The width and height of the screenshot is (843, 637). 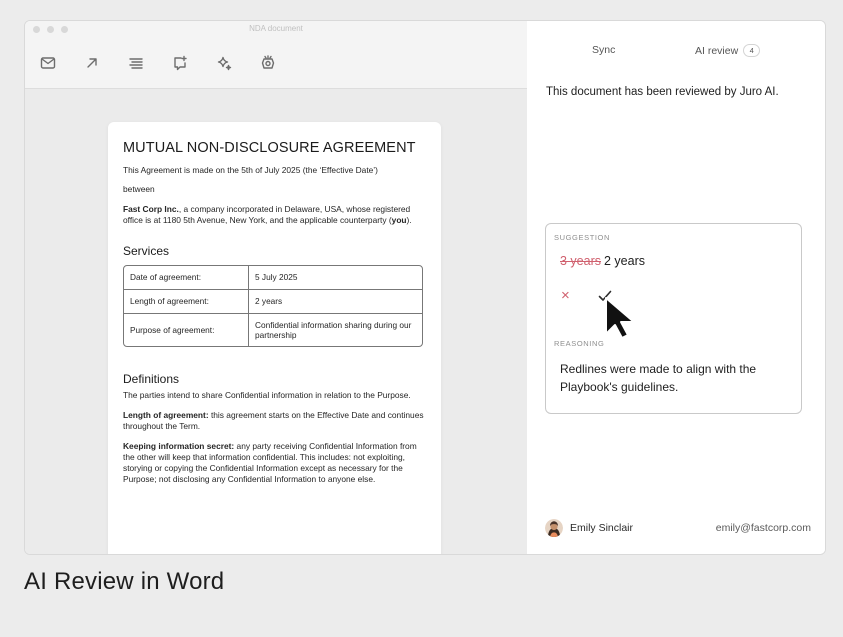 I want to click on title-bar: NDA document, so click(x=276, y=55).